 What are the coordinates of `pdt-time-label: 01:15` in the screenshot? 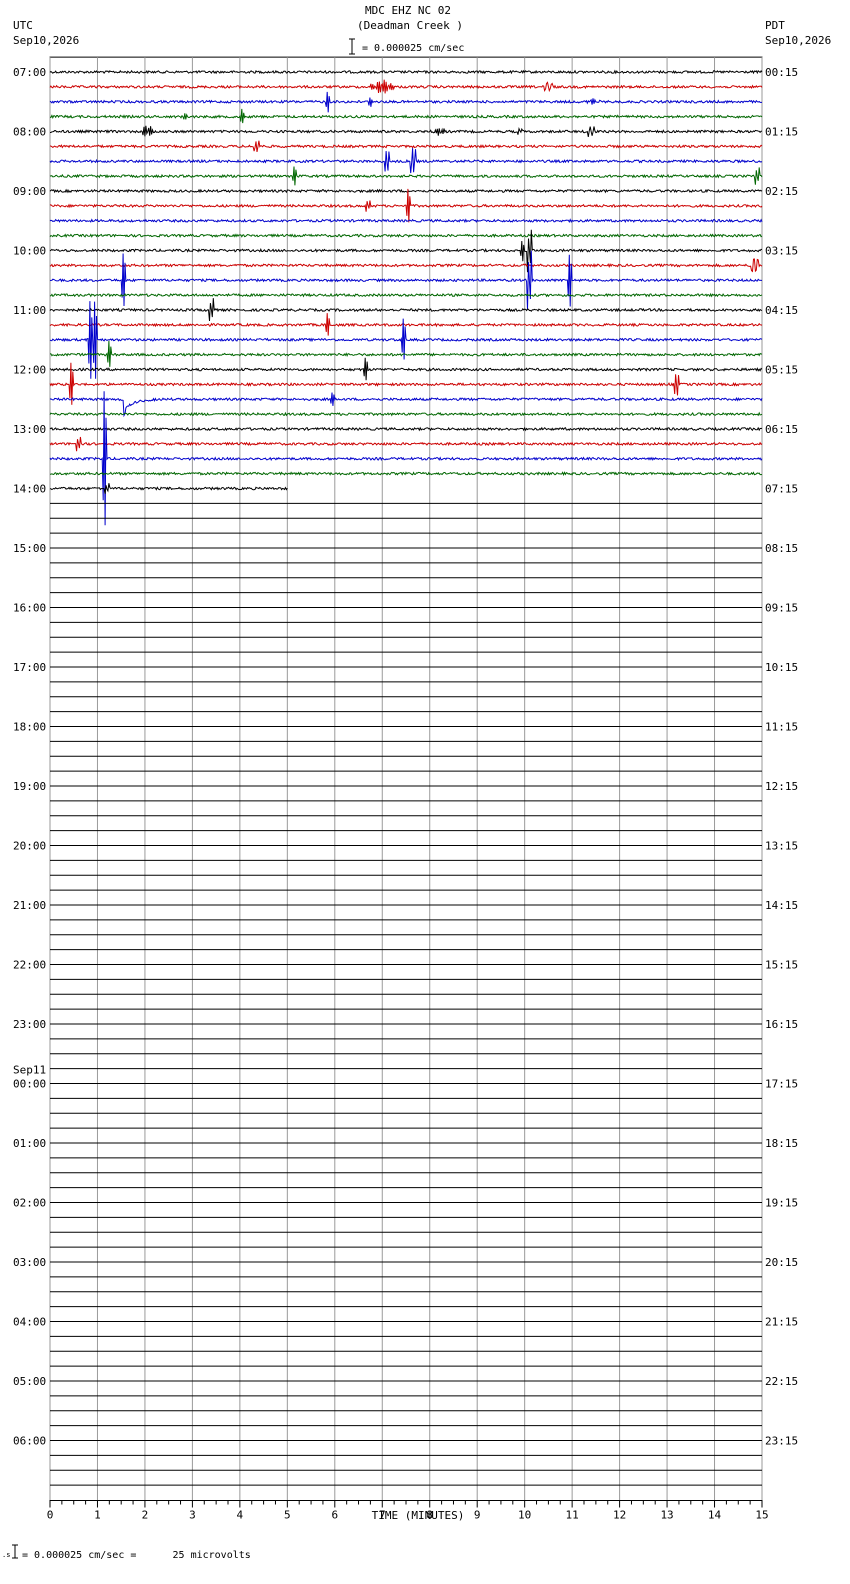 It's located at (781, 132).